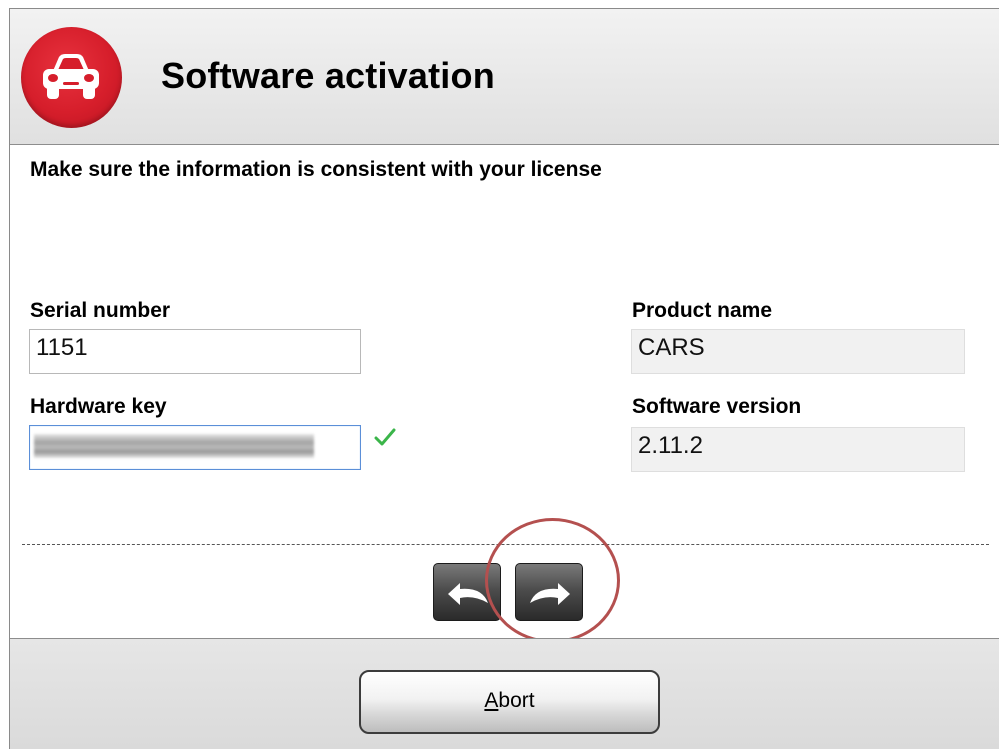  What do you see at coordinates (98, 406) in the screenshot?
I see `hardware-key-label: Hardware key` at bounding box center [98, 406].